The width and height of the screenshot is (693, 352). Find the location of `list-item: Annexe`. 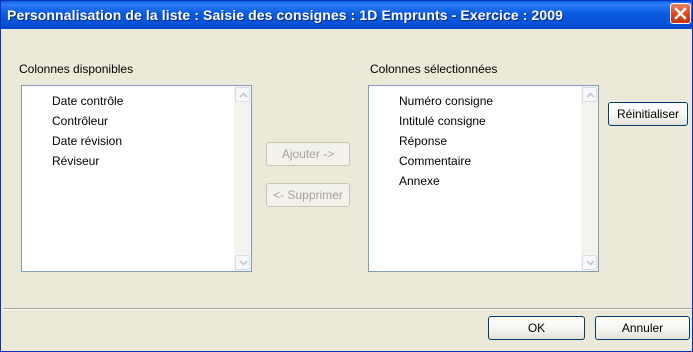

list-item: Annexe is located at coordinates (446, 181).